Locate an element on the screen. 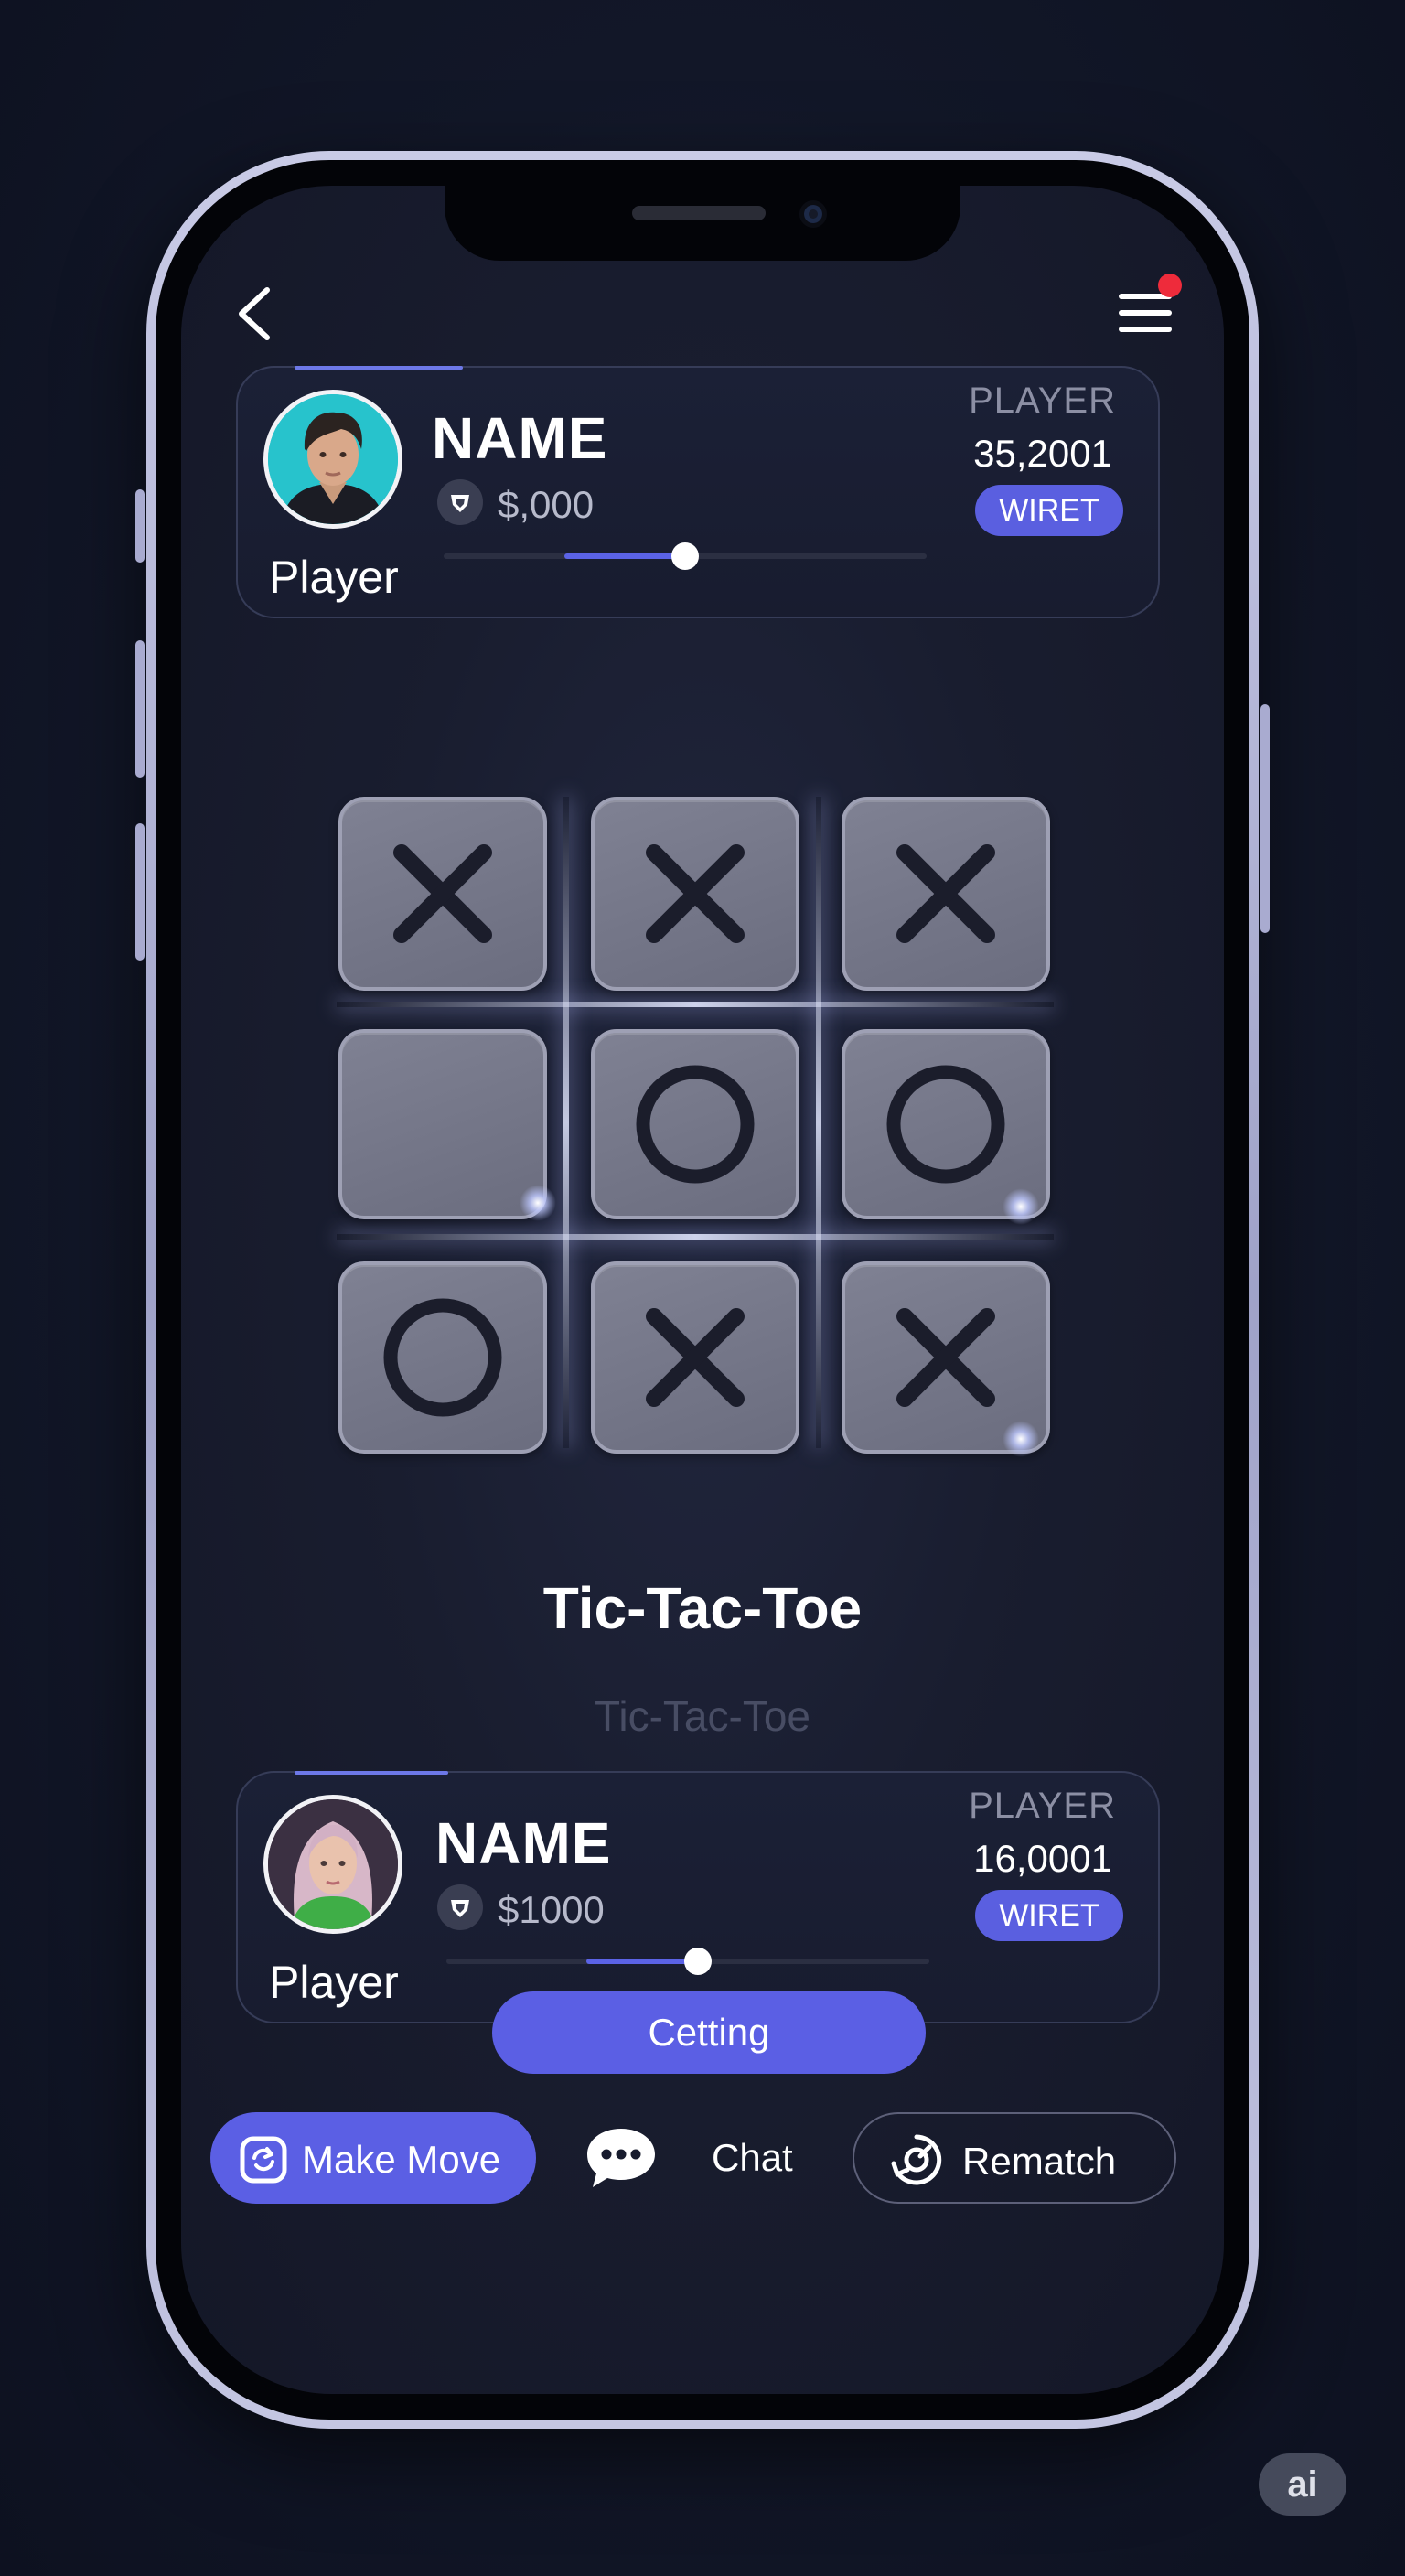 This screenshot has height=2576, width=1405. male-avatar-icon is located at coordinates (333, 459).